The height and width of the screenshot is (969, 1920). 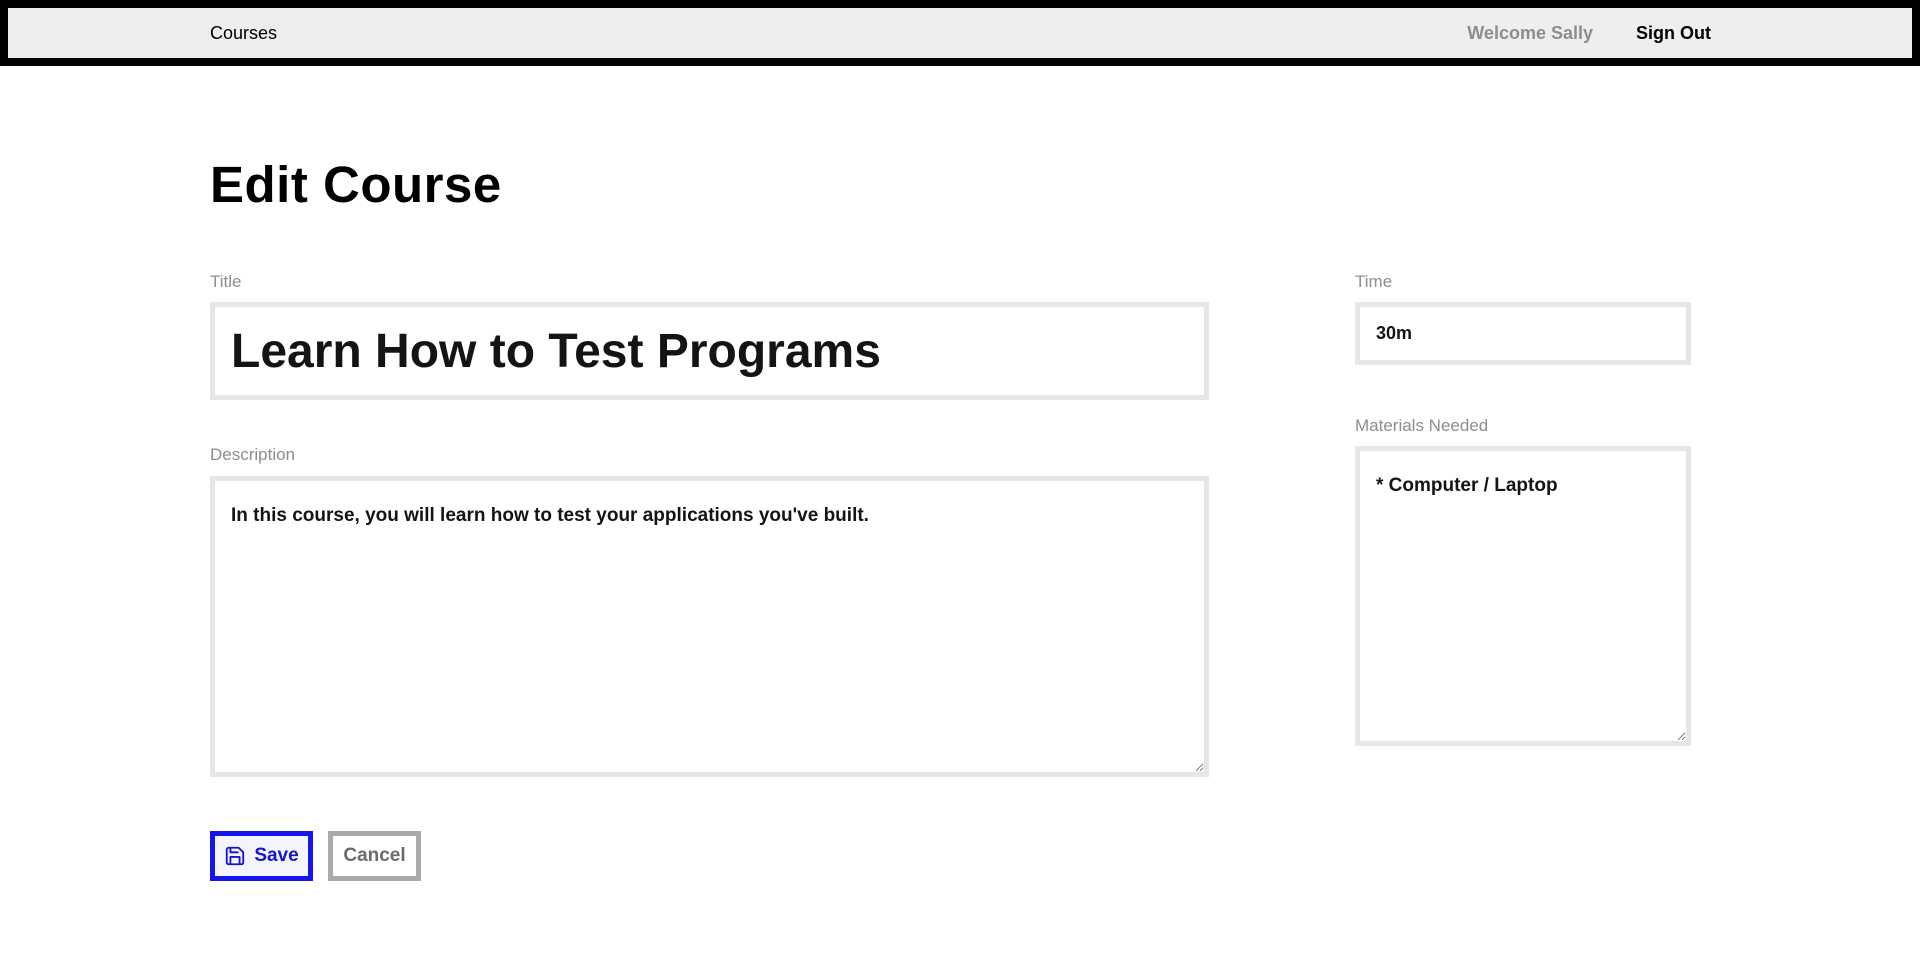 I want to click on navbar-inner: Courses Welcome Sally Sign Out, so click(x=960, y=33).